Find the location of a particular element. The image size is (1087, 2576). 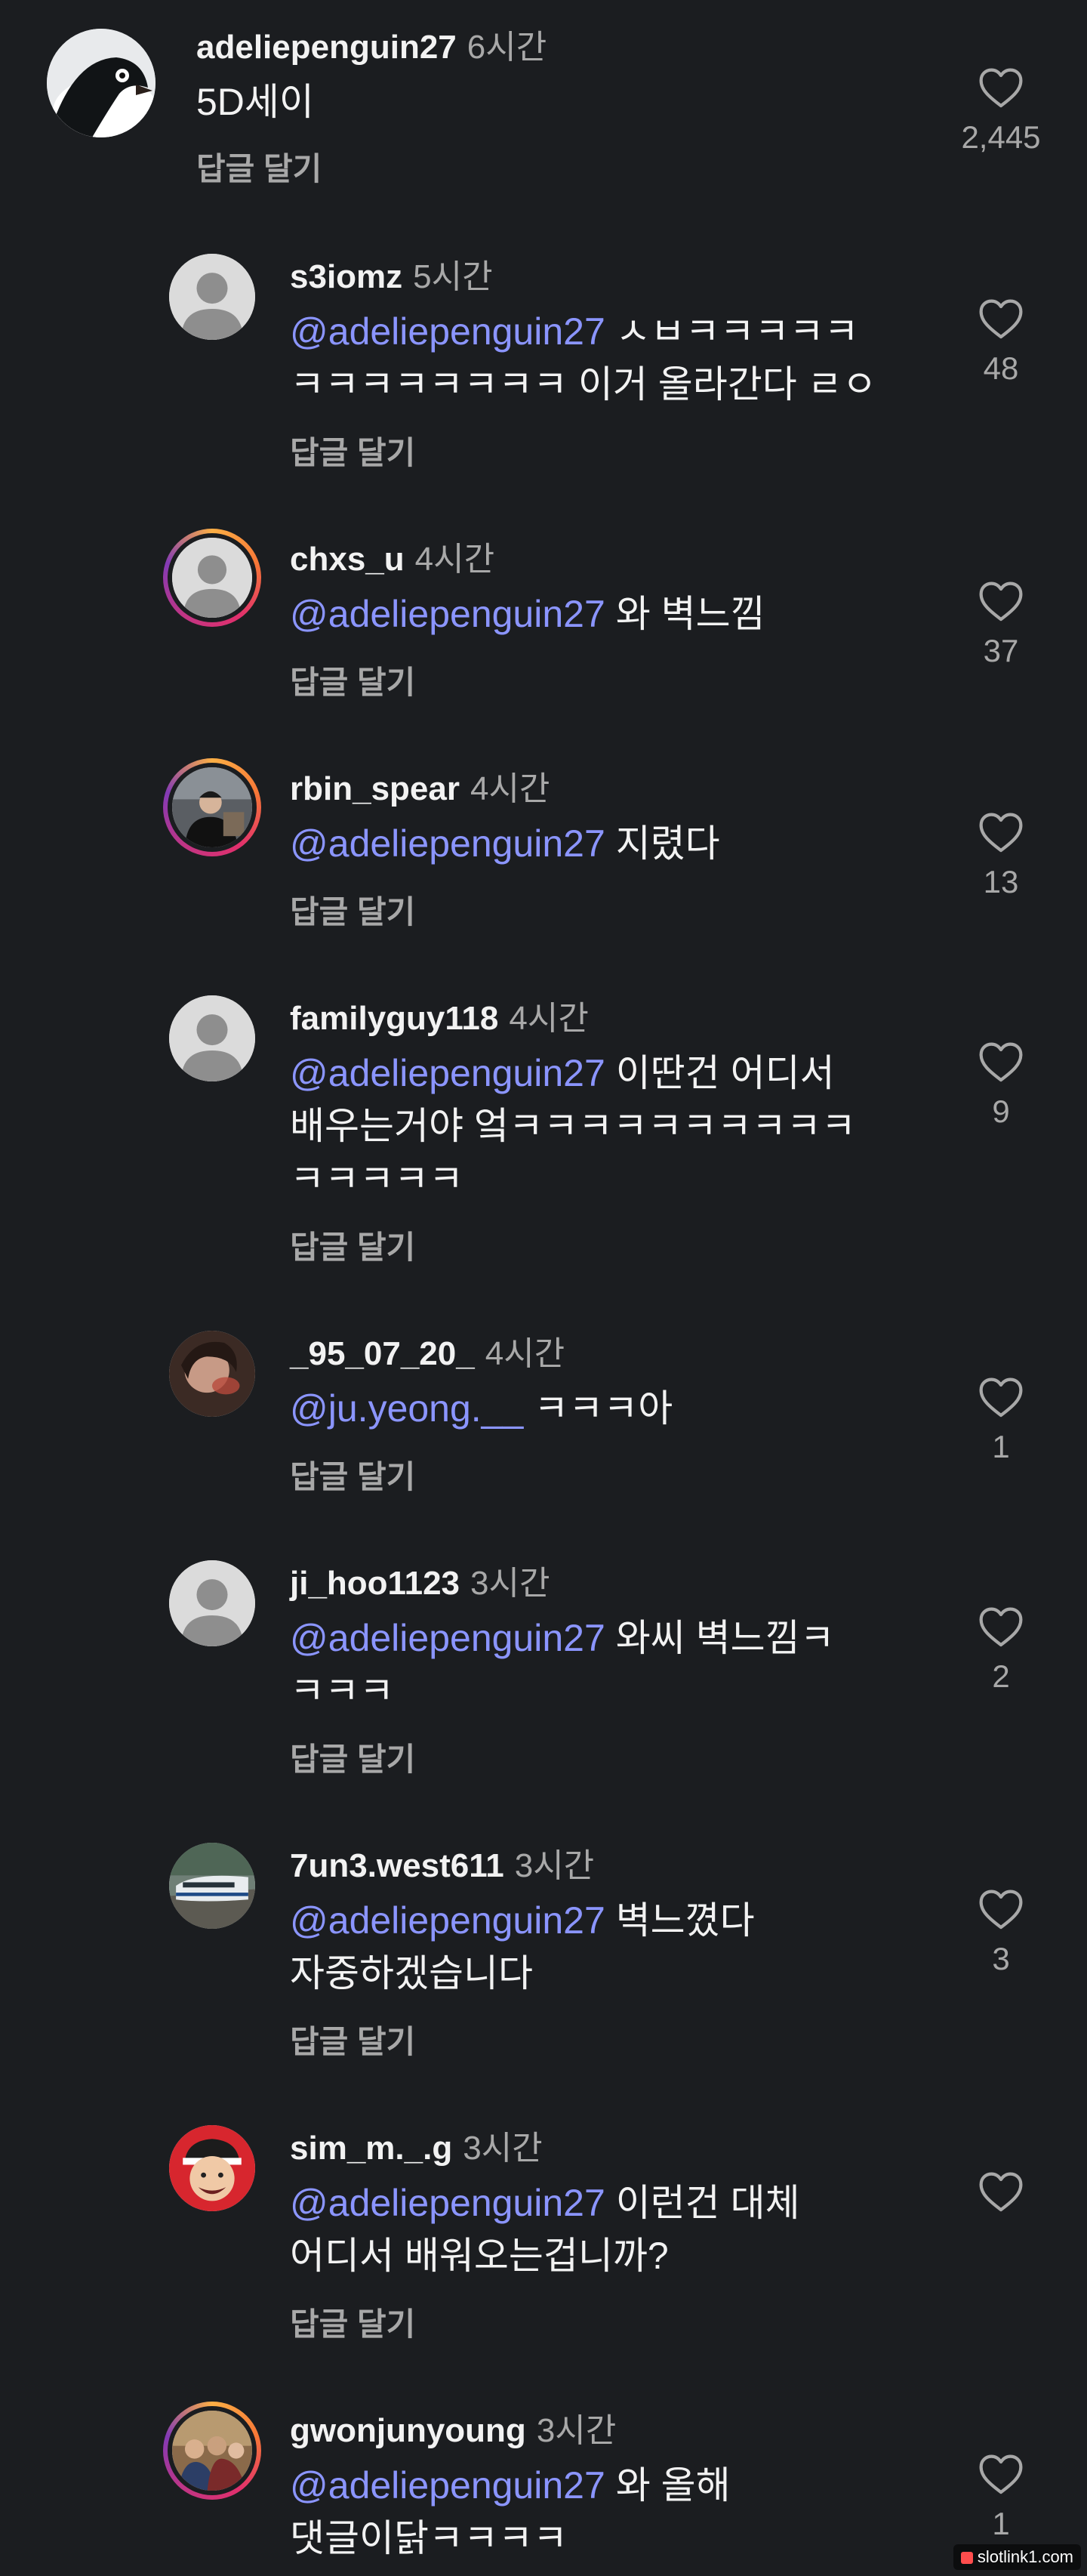

comment-username: chxs_u 4시간 is located at coordinates (392, 556).